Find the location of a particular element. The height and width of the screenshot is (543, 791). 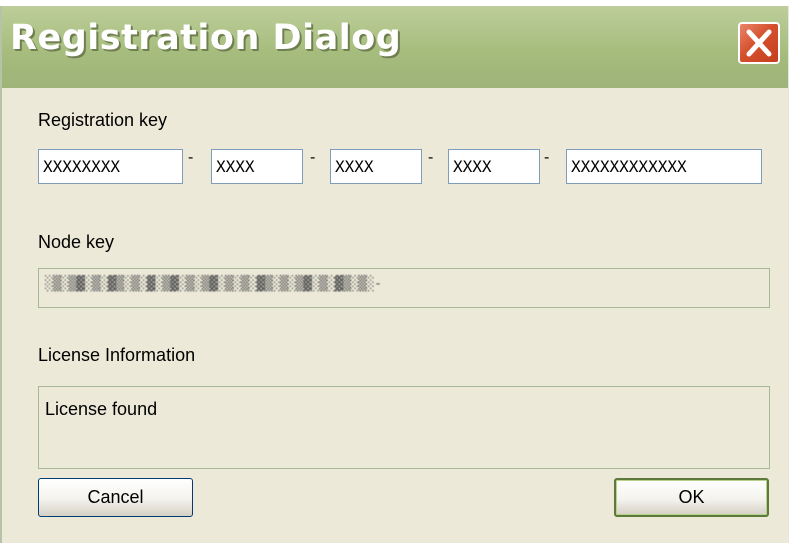

cancel-button: Cancel is located at coordinates (115, 497).